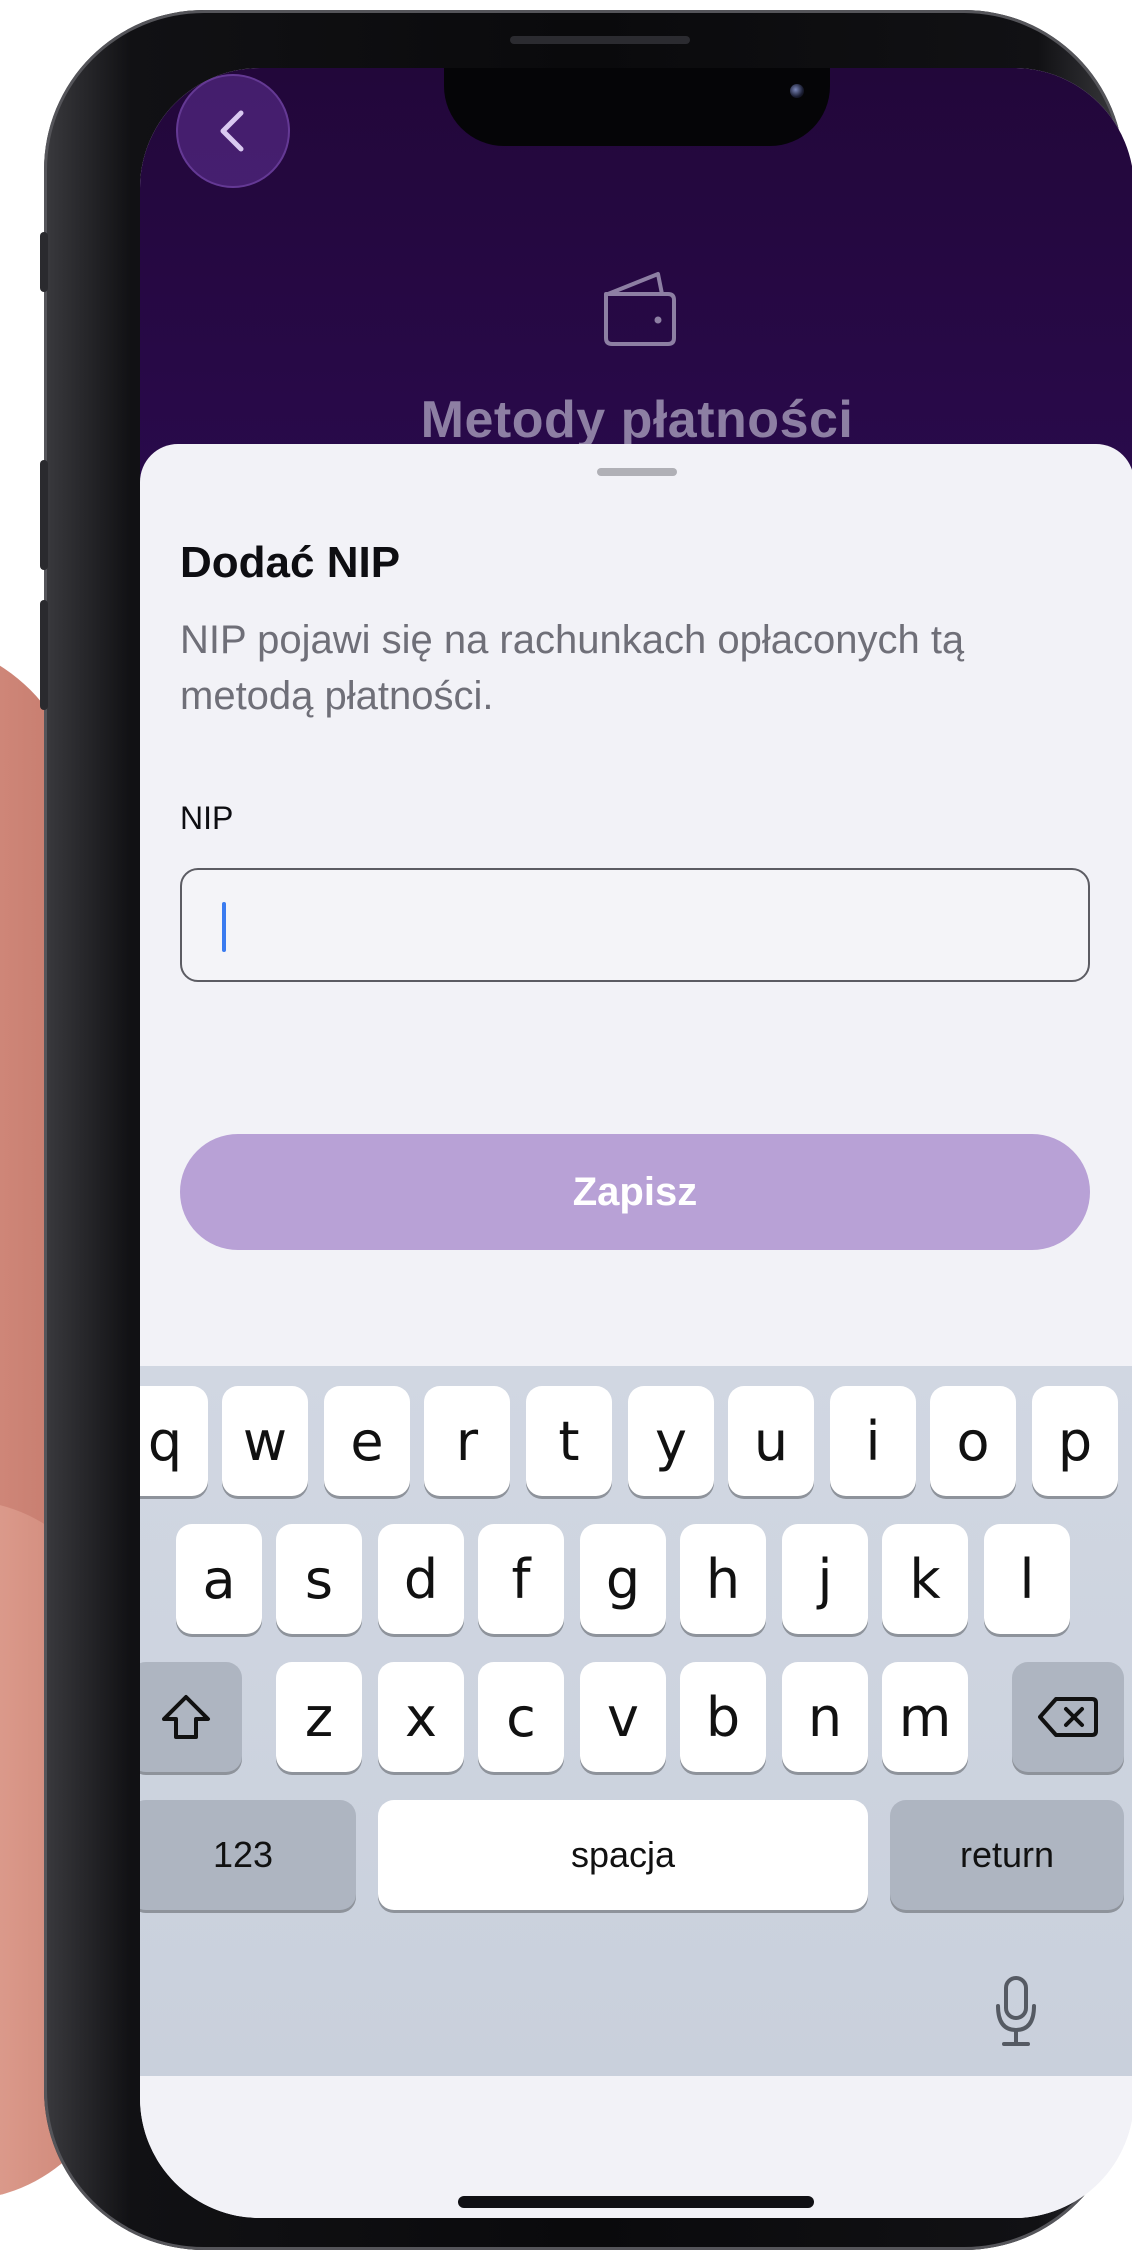 This screenshot has width=1132, height=2250. I want to click on volume-down-button, so click(44, 655).